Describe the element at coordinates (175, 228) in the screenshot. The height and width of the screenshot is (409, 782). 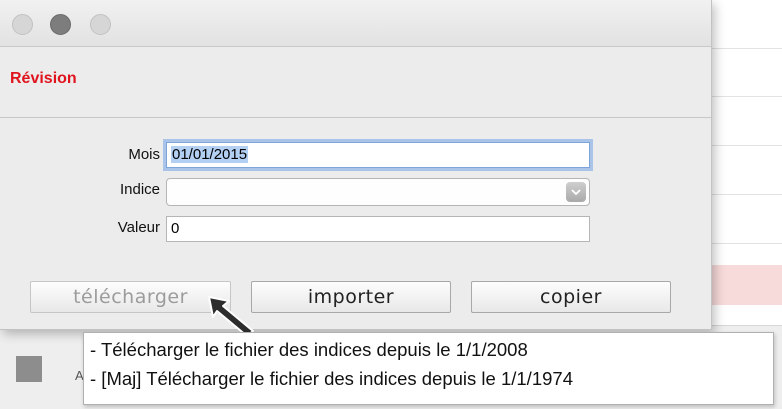
I see `valeur-value: 0` at that location.